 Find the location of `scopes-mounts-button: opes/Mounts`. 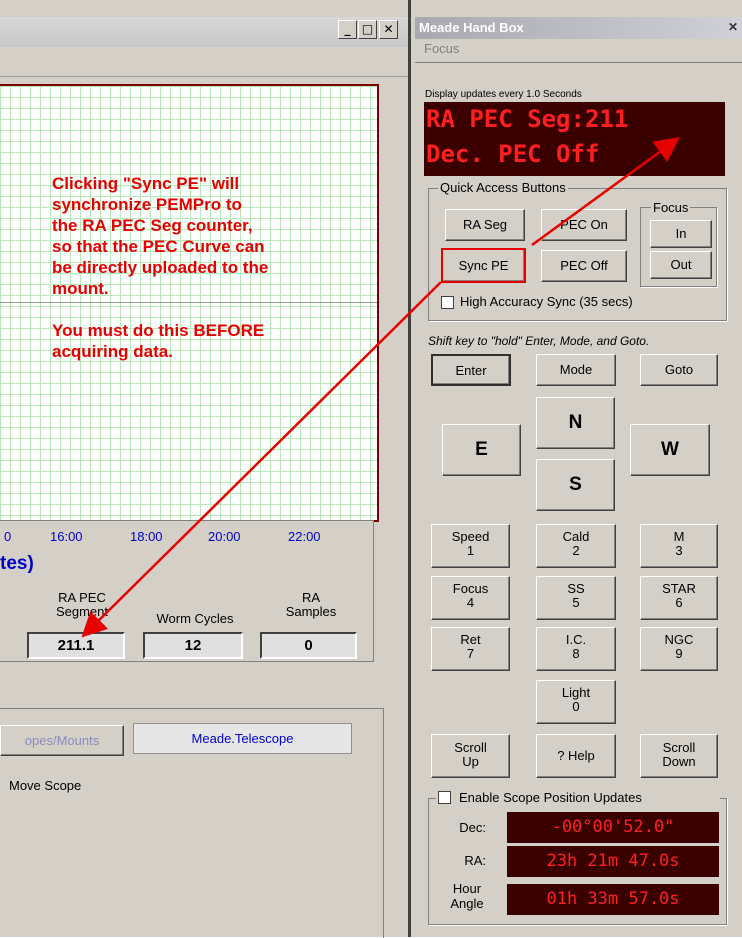

scopes-mounts-button: opes/Mounts is located at coordinates (62, 740).